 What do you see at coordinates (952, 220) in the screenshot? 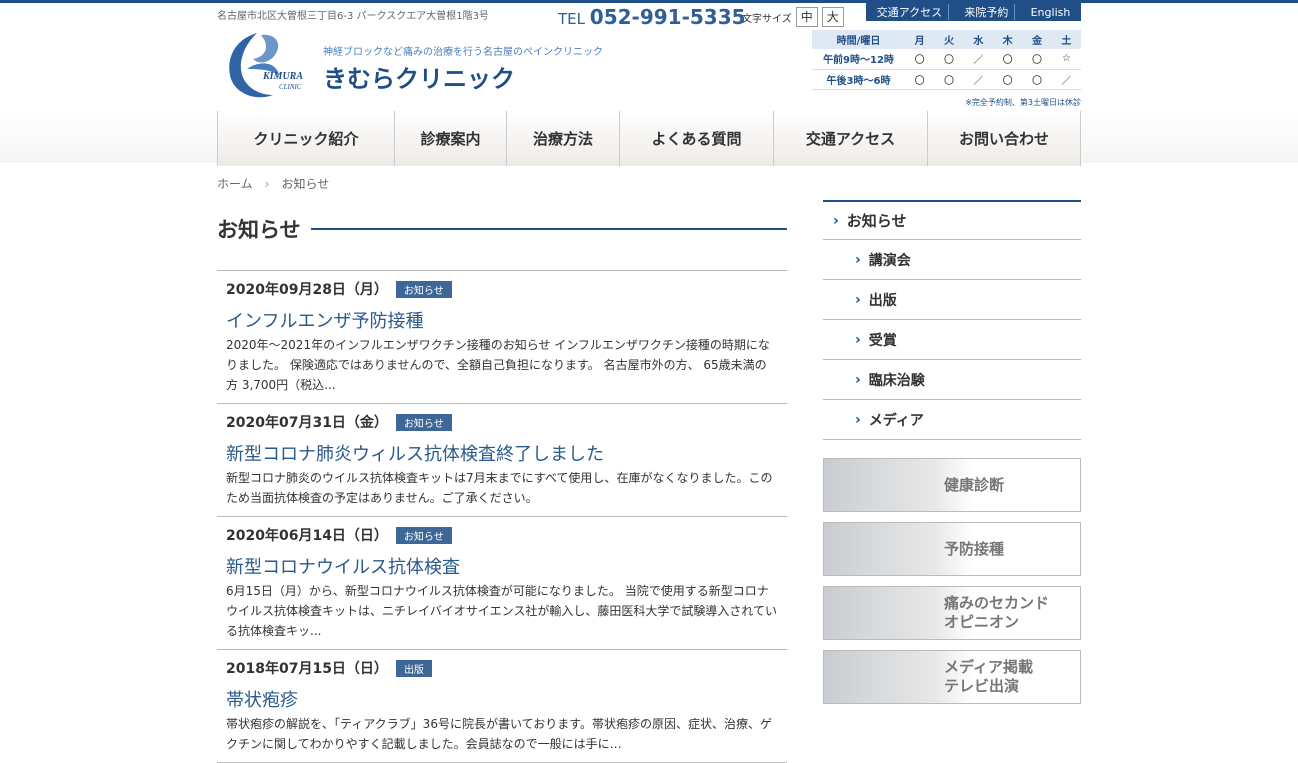
I see `sidebar-item-news: › お知らせ` at bounding box center [952, 220].